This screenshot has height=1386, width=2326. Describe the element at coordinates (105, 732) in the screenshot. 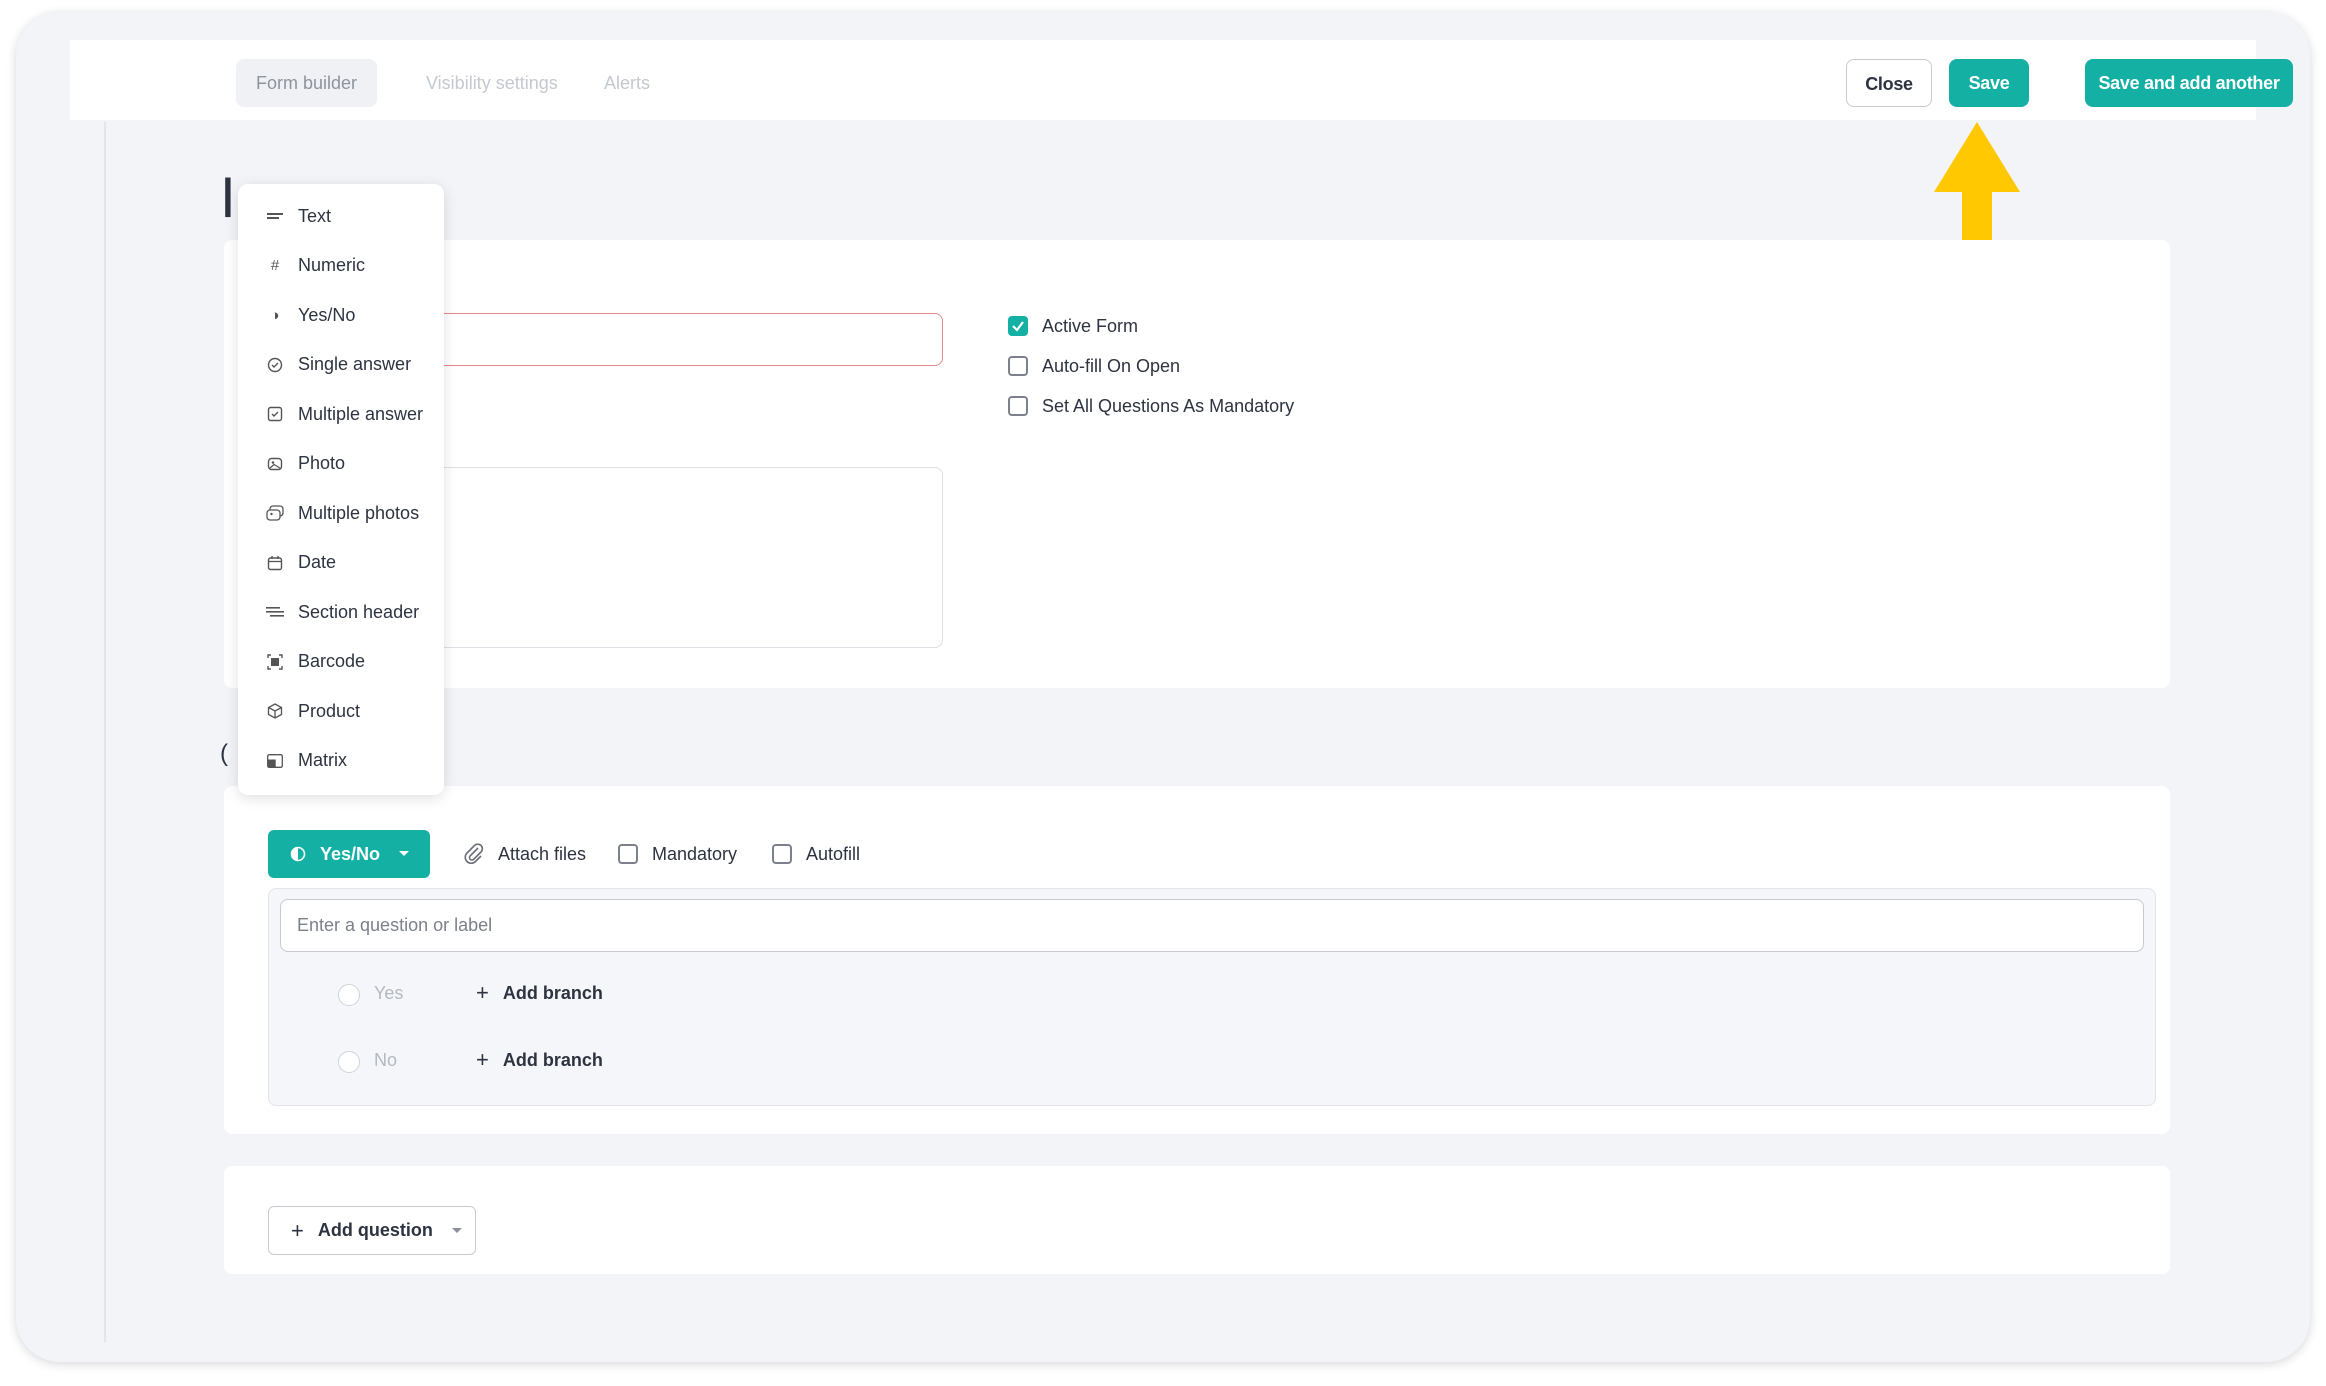

I see `left-divider` at that location.